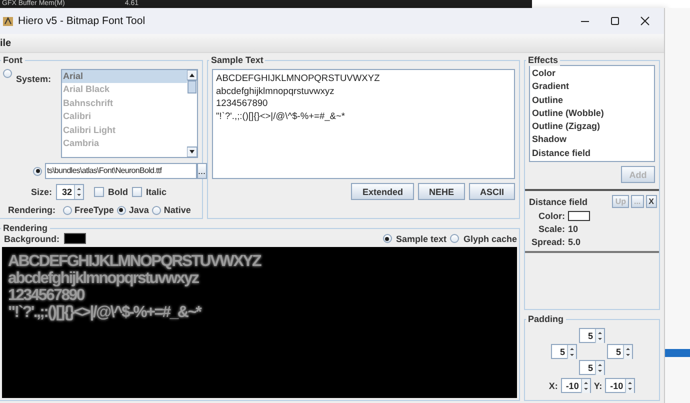 This screenshot has width=690, height=403. Describe the element at coordinates (574, 242) in the screenshot. I see `field-value: 5.0` at that location.